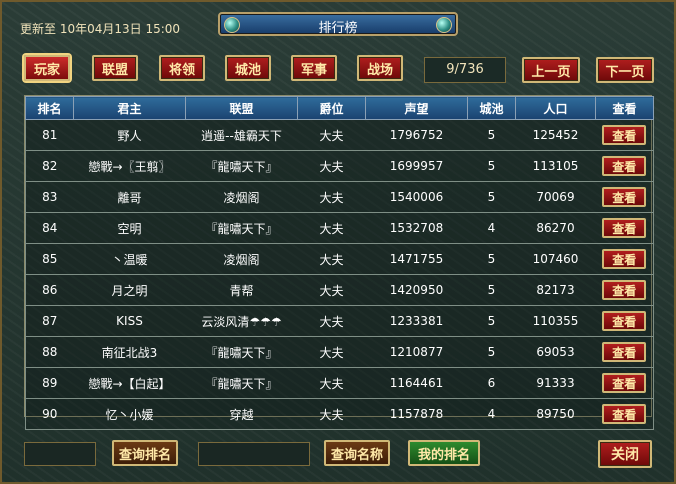 The image size is (676, 484). What do you see at coordinates (100, 29) in the screenshot?
I see `update-timestamp: 更新至 10年04月13日 15:00` at bounding box center [100, 29].